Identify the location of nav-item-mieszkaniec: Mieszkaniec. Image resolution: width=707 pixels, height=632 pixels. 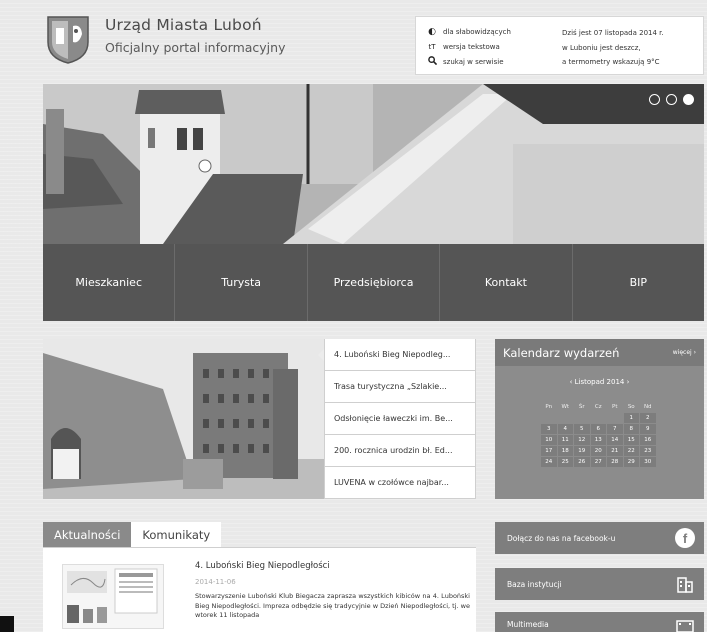
(109, 282).